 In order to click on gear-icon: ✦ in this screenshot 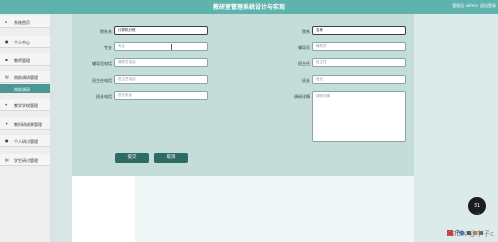, I will do `click(7, 123)`.